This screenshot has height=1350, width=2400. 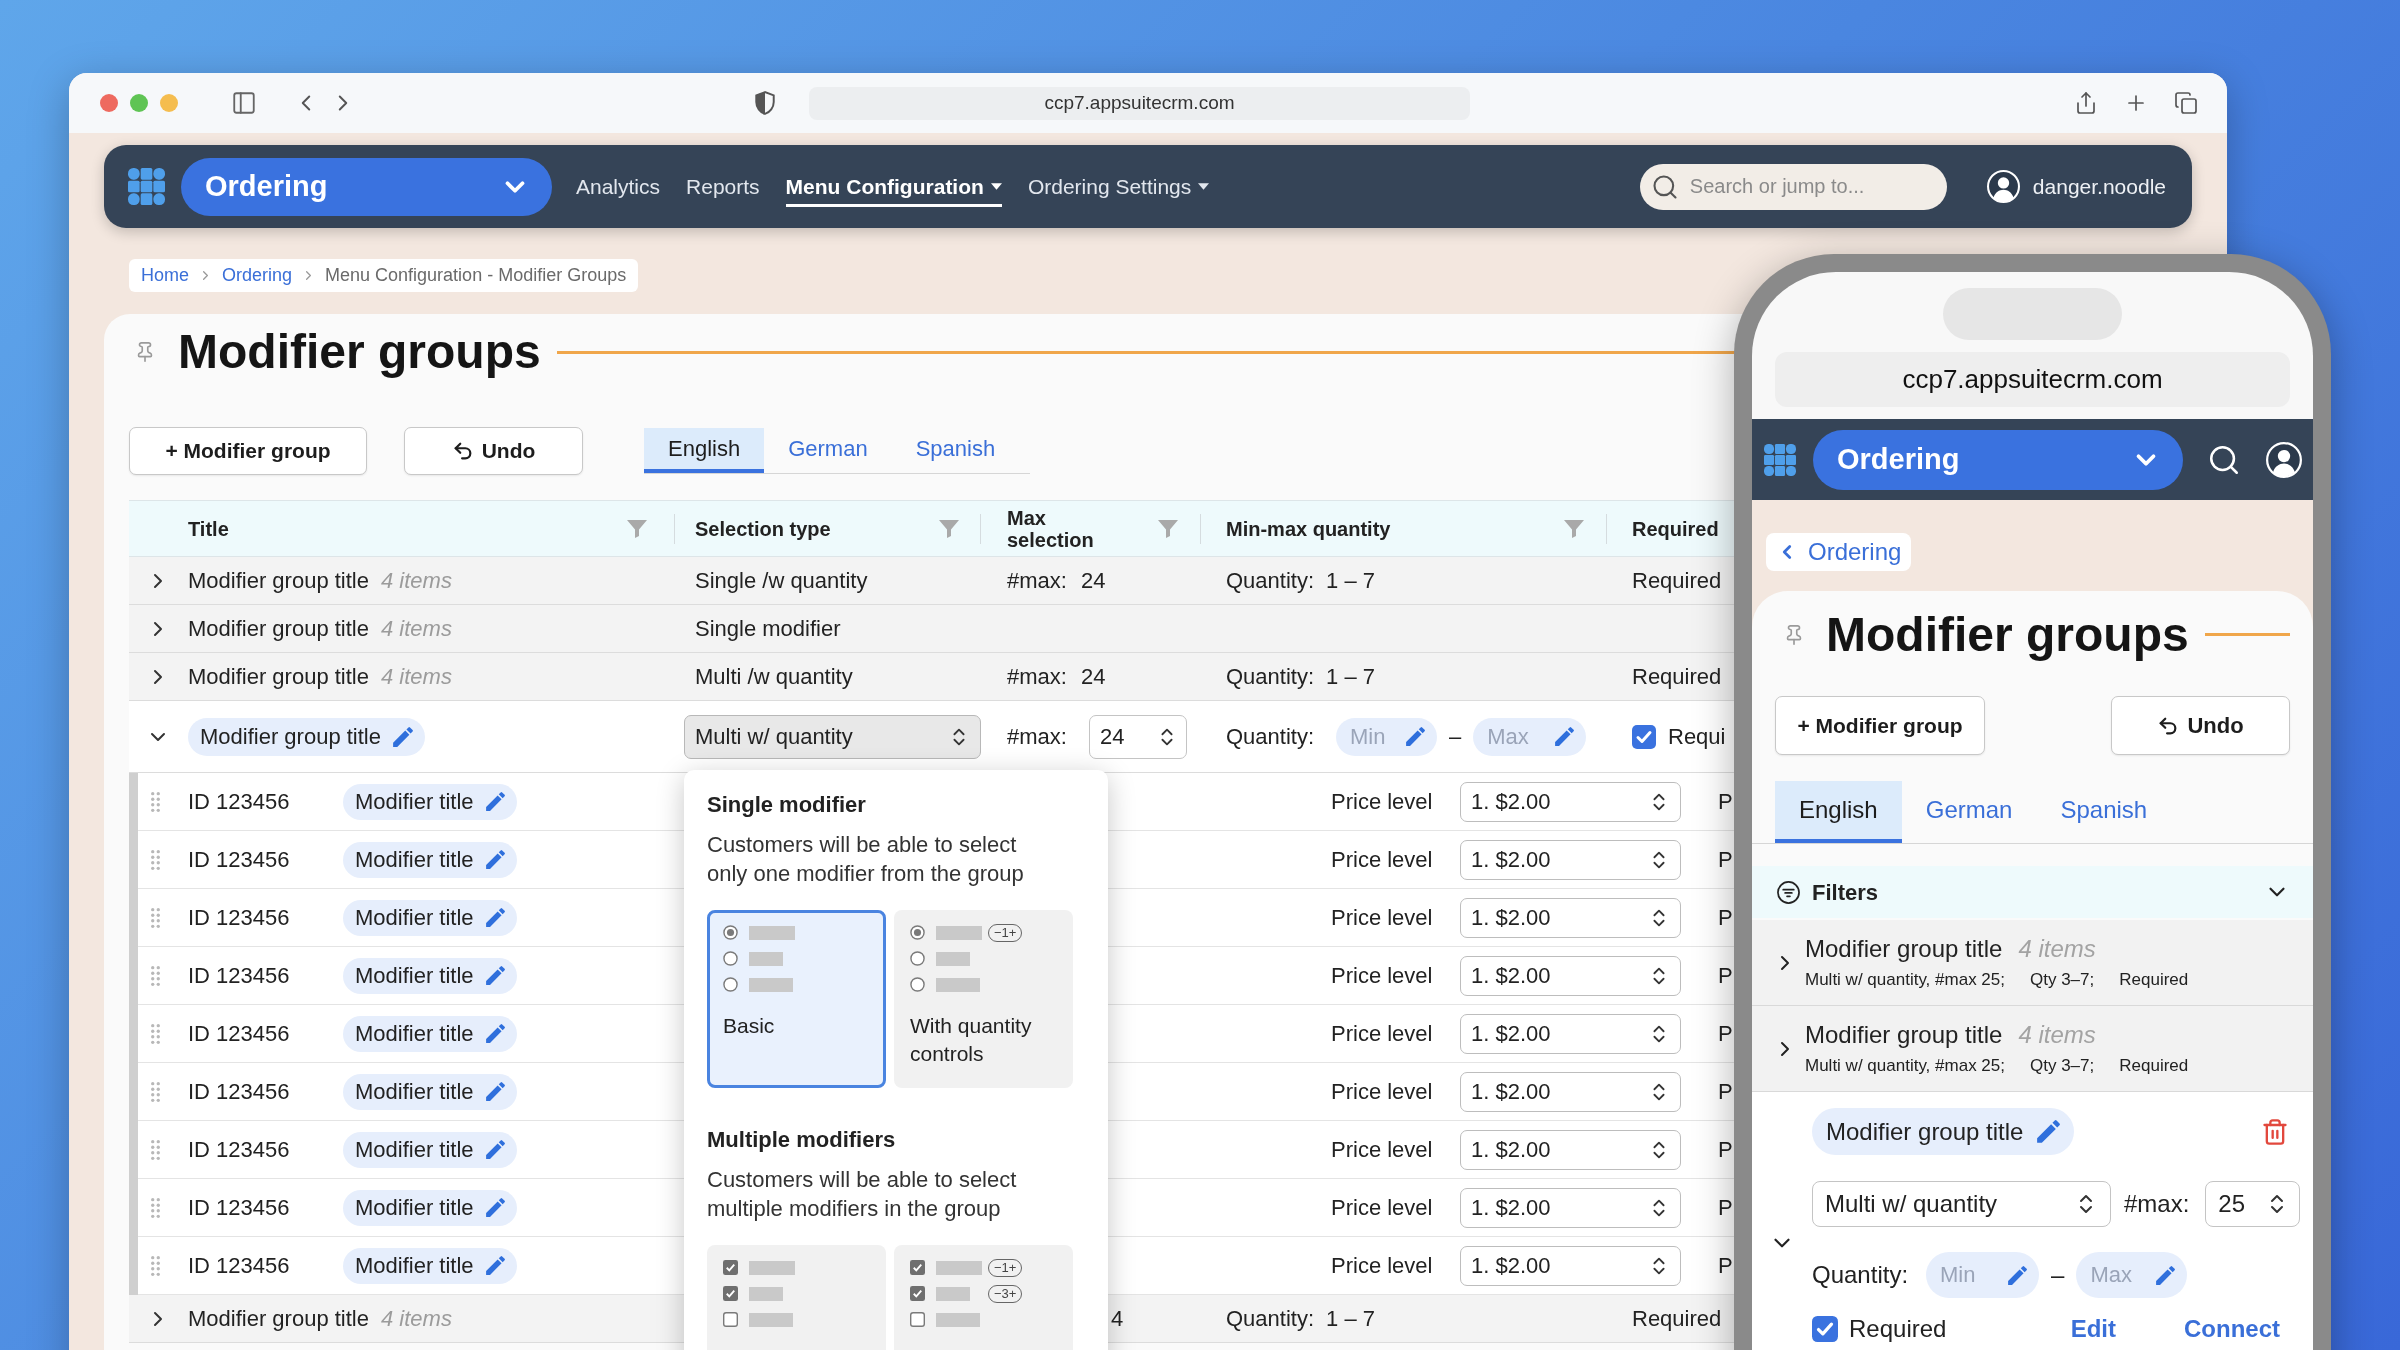 What do you see at coordinates (971, 1039) in the screenshot?
I see `option-label: With quantity controls` at bounding box center [971, 1039].